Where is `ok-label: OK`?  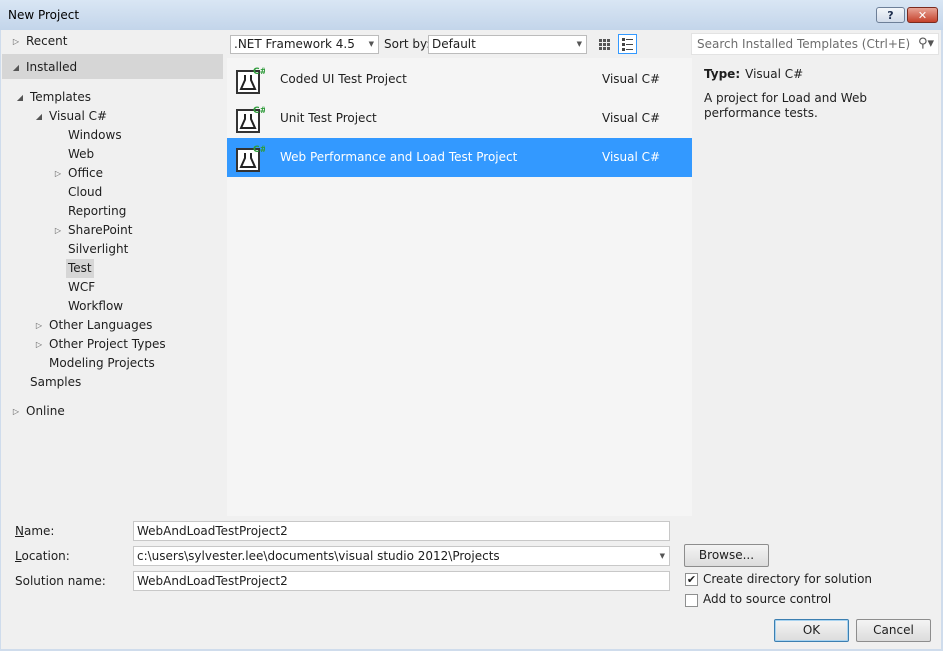
ok-label: OK is located at coordinates (811, 630).